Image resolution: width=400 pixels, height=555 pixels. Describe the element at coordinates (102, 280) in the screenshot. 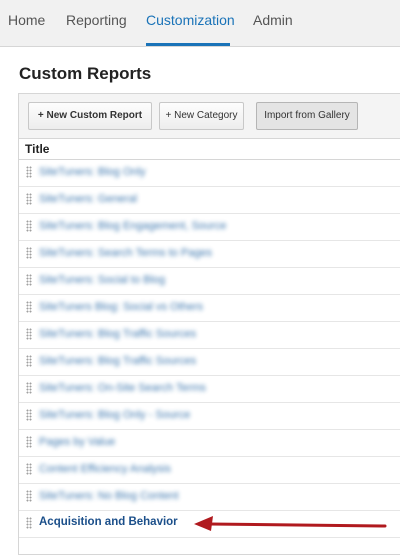

I see `report-link: SiteTuners: Social to Blog` at that location.